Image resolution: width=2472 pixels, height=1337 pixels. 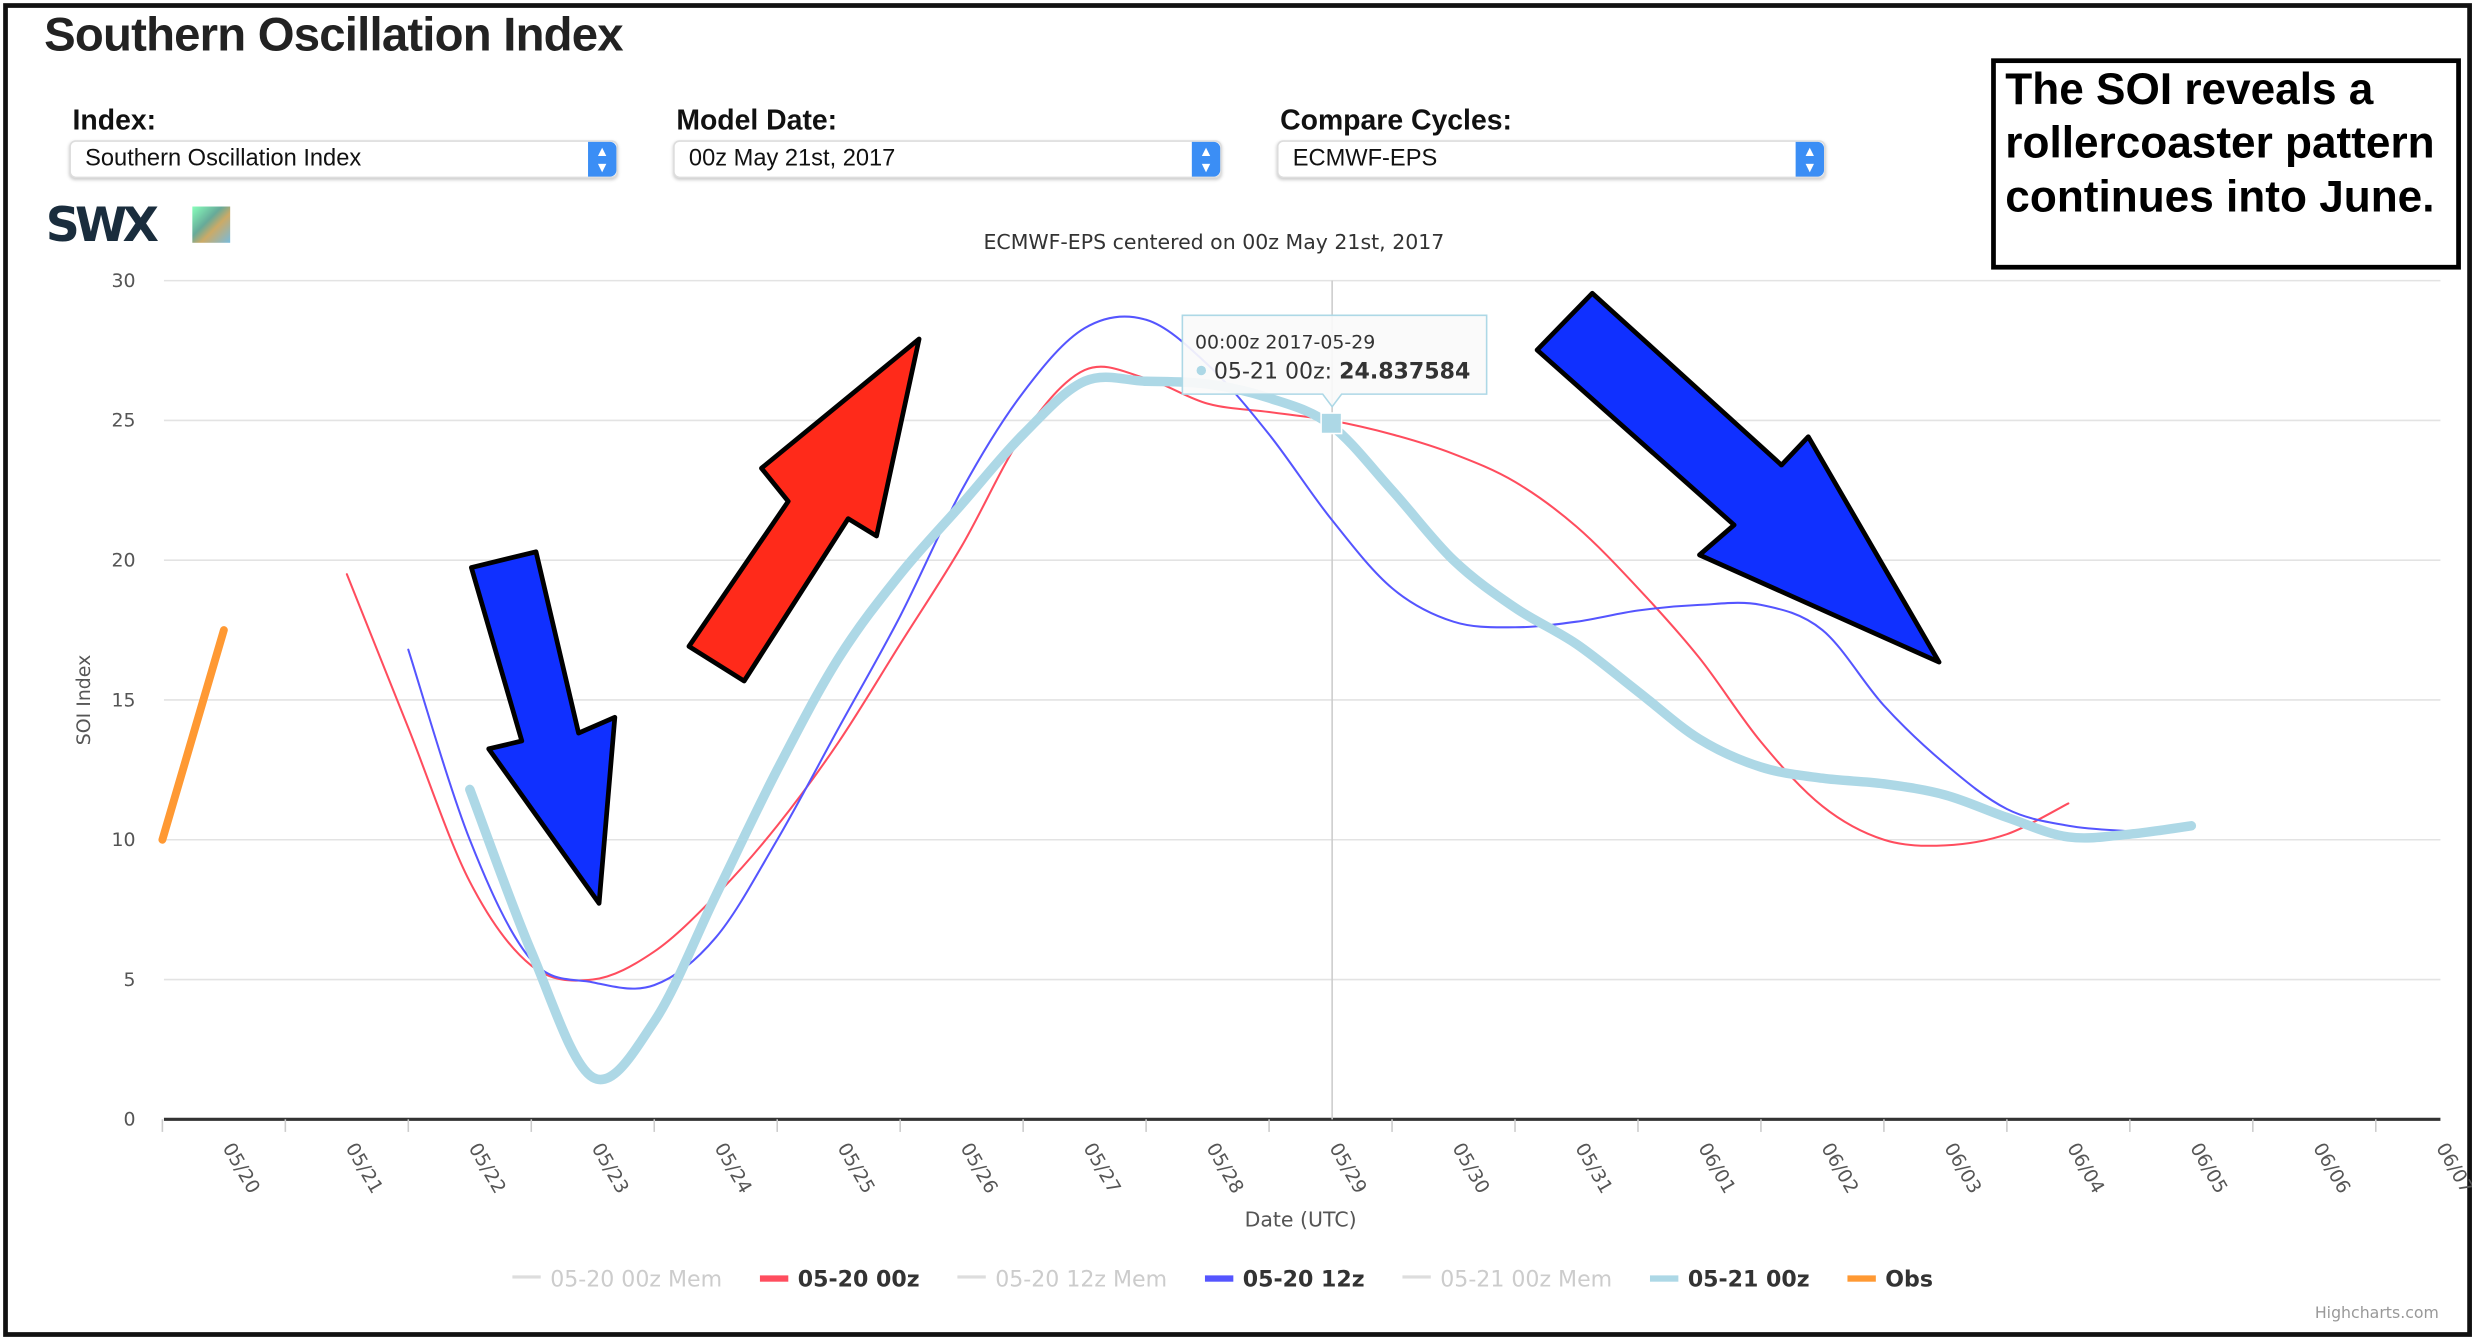 What do you see at coordinates (1081, 1279) in the screenshot?
I see `legend-label: 05-20 12z Mem` at bounding box center [1081, 1279].